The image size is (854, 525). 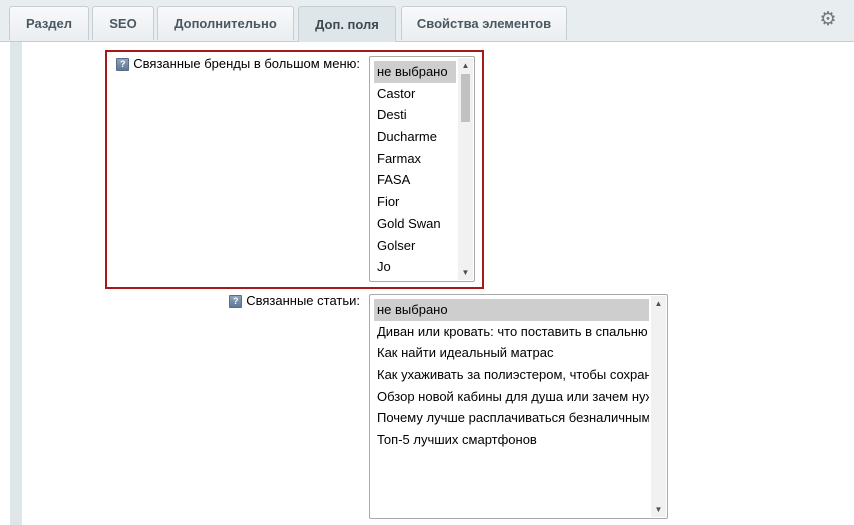 I want to click on list-item: Farmax, so click(x=415, y=159).